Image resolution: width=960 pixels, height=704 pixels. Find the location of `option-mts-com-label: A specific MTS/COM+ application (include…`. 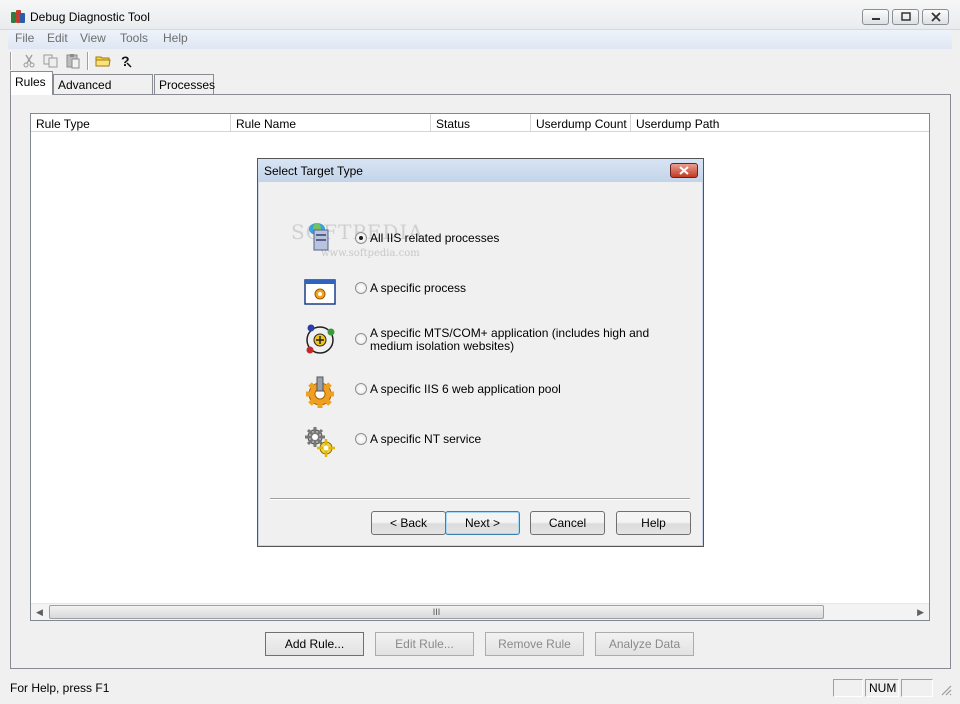

option-mts-com-label: A specific MTS/COM+ application (include… is located at coordinates (520, 340).